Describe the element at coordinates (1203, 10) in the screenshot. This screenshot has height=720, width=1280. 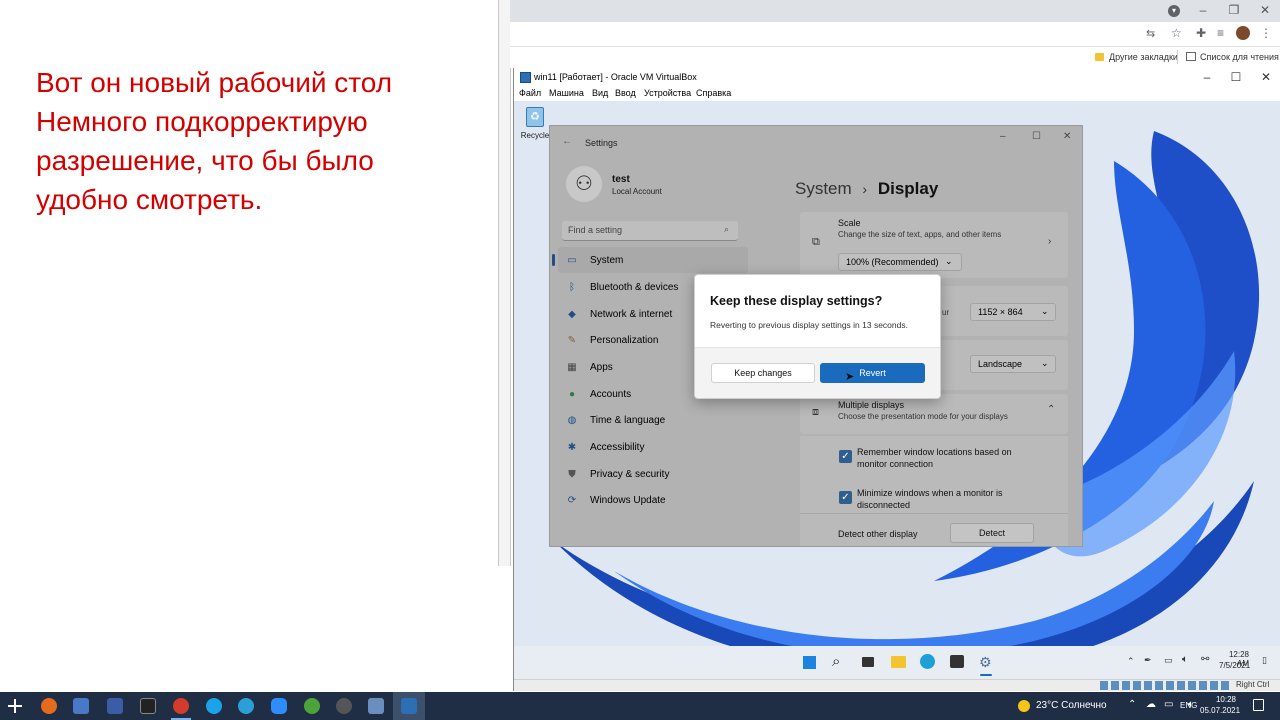
I see `minimize-button: –` at that location.